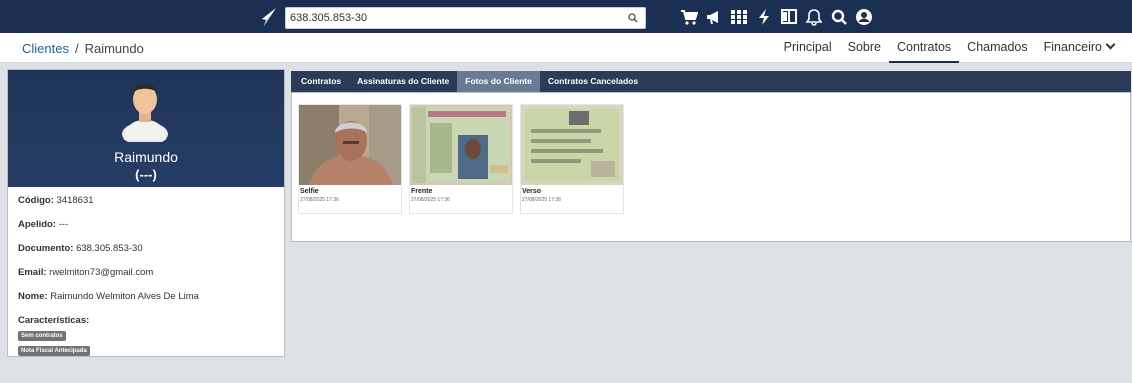  What do you see at coordinates (498, 81) in the screenshot?
I see `tab-fotos: Fotos do Cliente` at bounding box center [498, 81].